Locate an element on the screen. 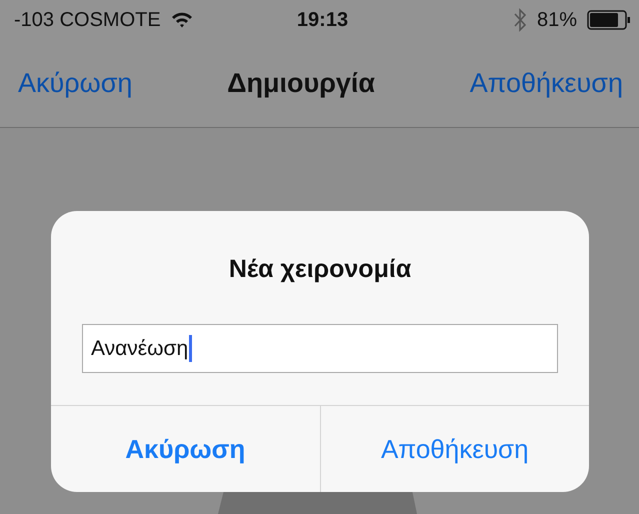 The height and width of the screenshot is (514, 639). wifi-icon is located at coordinates (181, 20).